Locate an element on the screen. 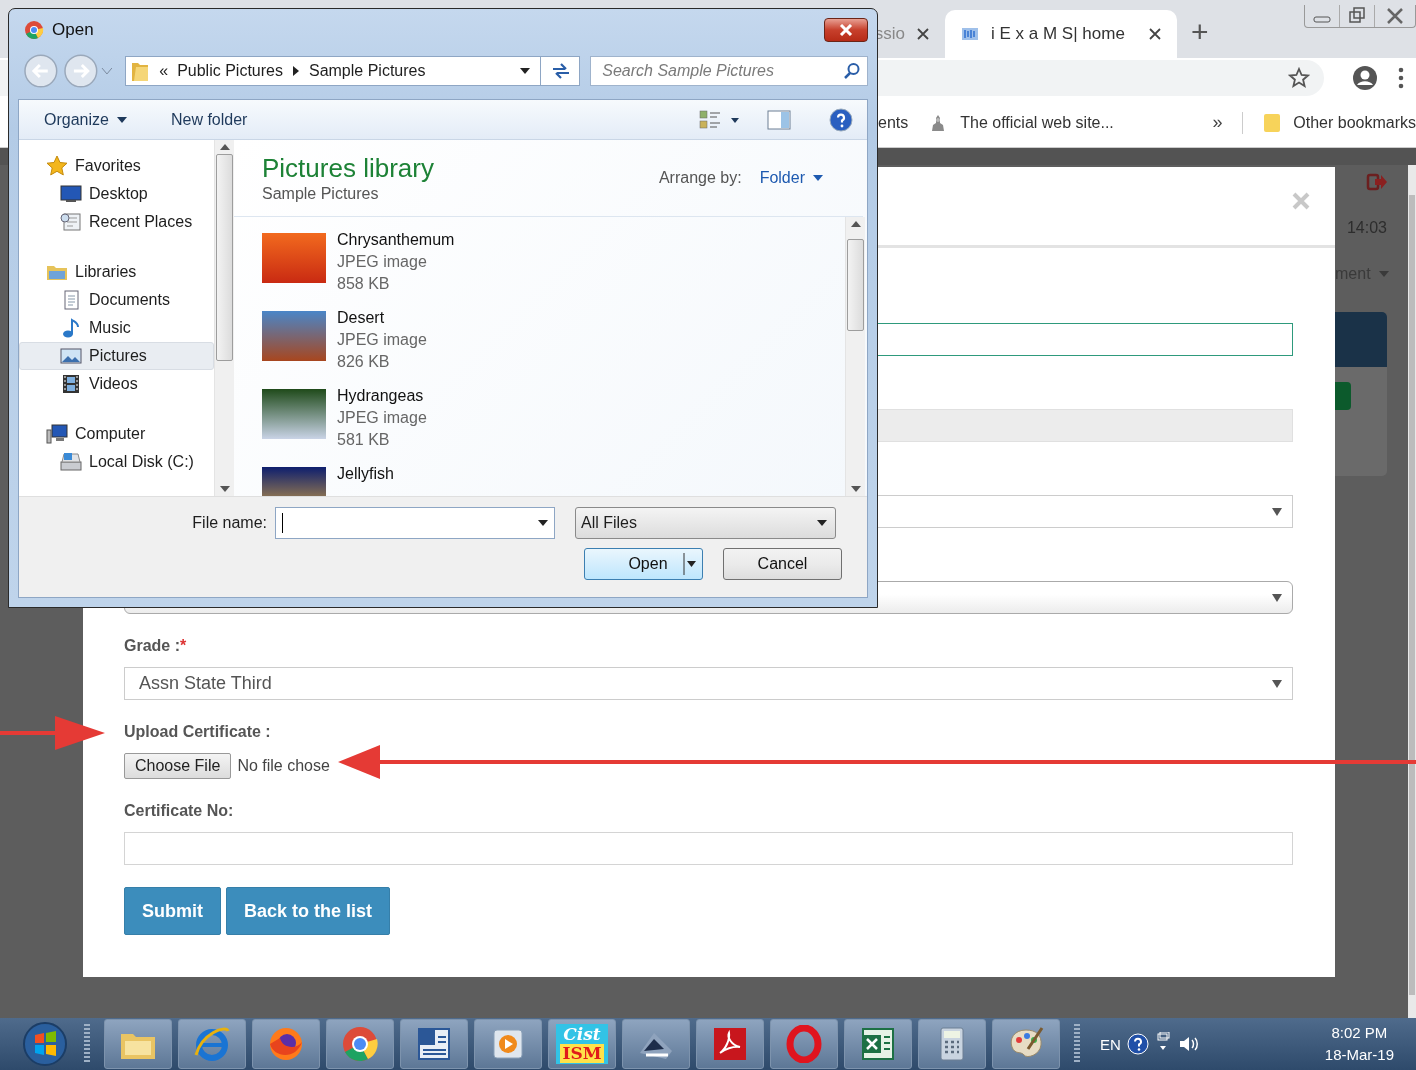 The width and height of the screenshot is (1416, 1070). panel-header is located at coordinates (1361, 339).